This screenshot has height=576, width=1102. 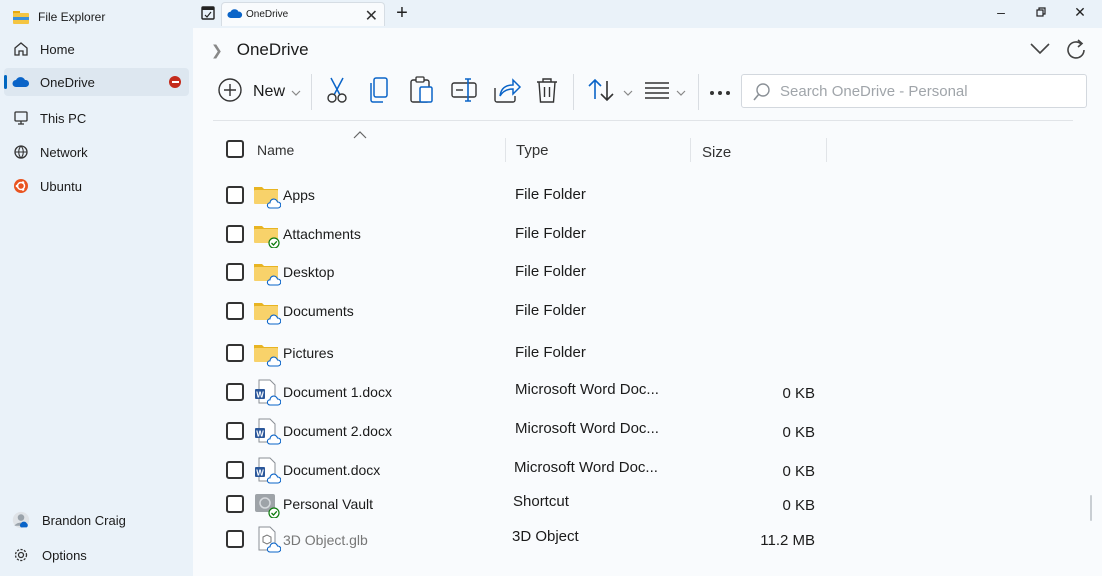 I want to click on restore-icon, so click(x=1041, y=12).